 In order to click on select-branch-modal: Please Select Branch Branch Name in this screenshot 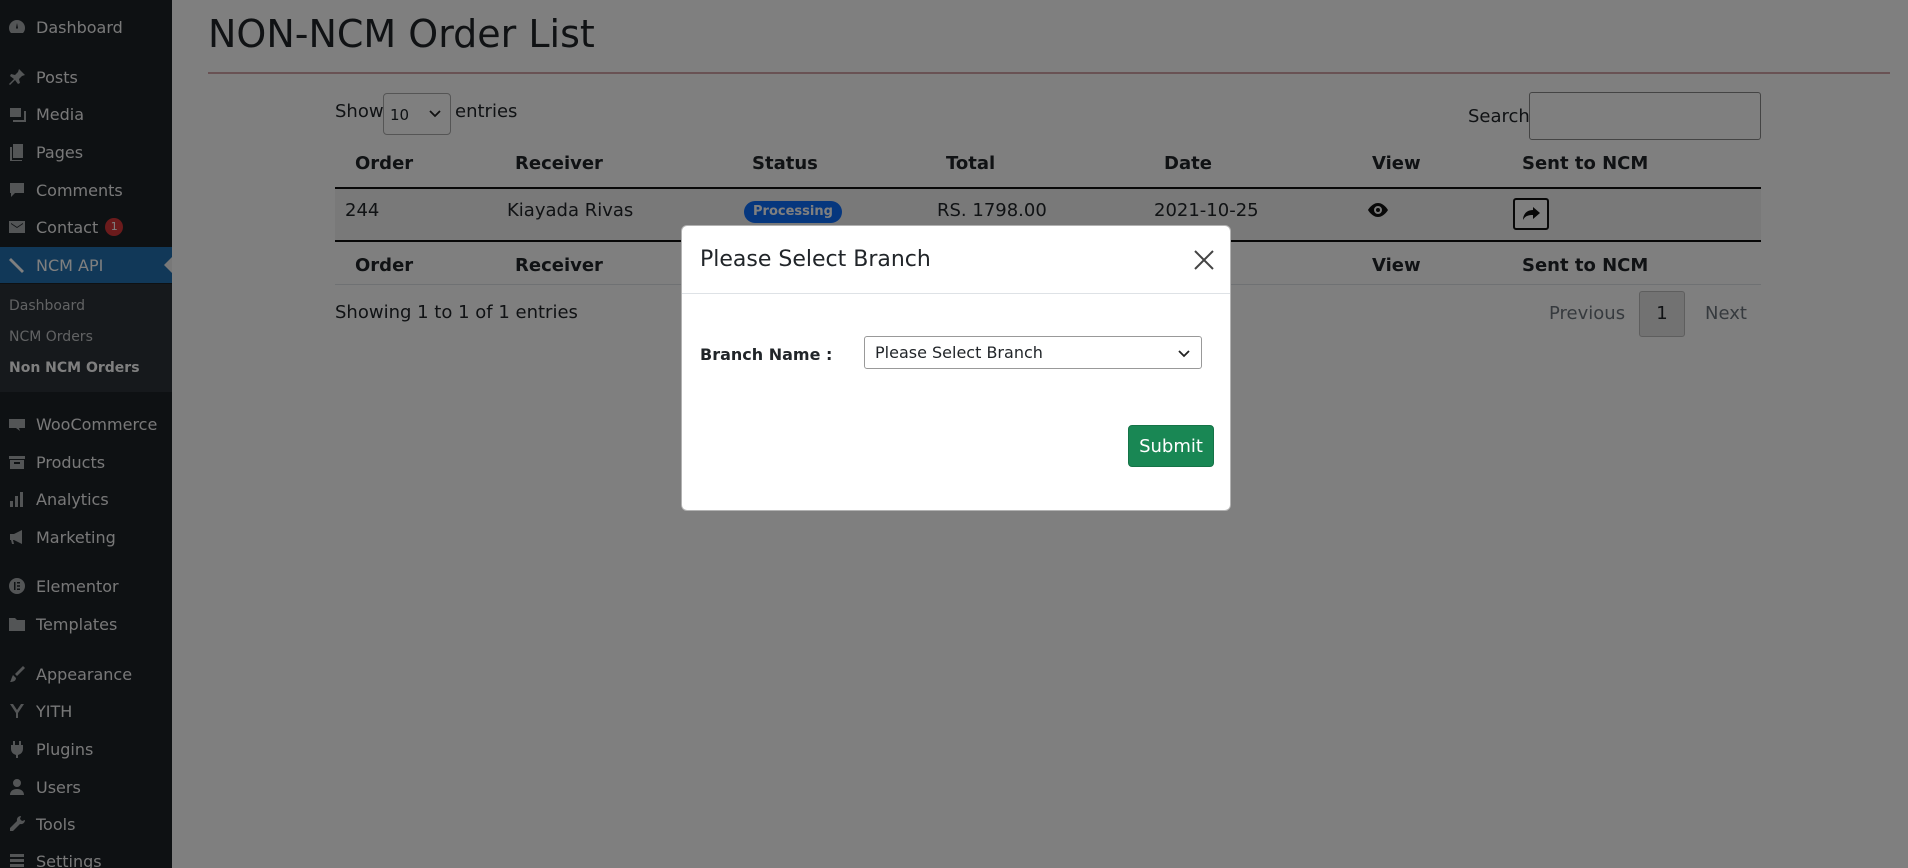, I will do `click(956, 368)`.